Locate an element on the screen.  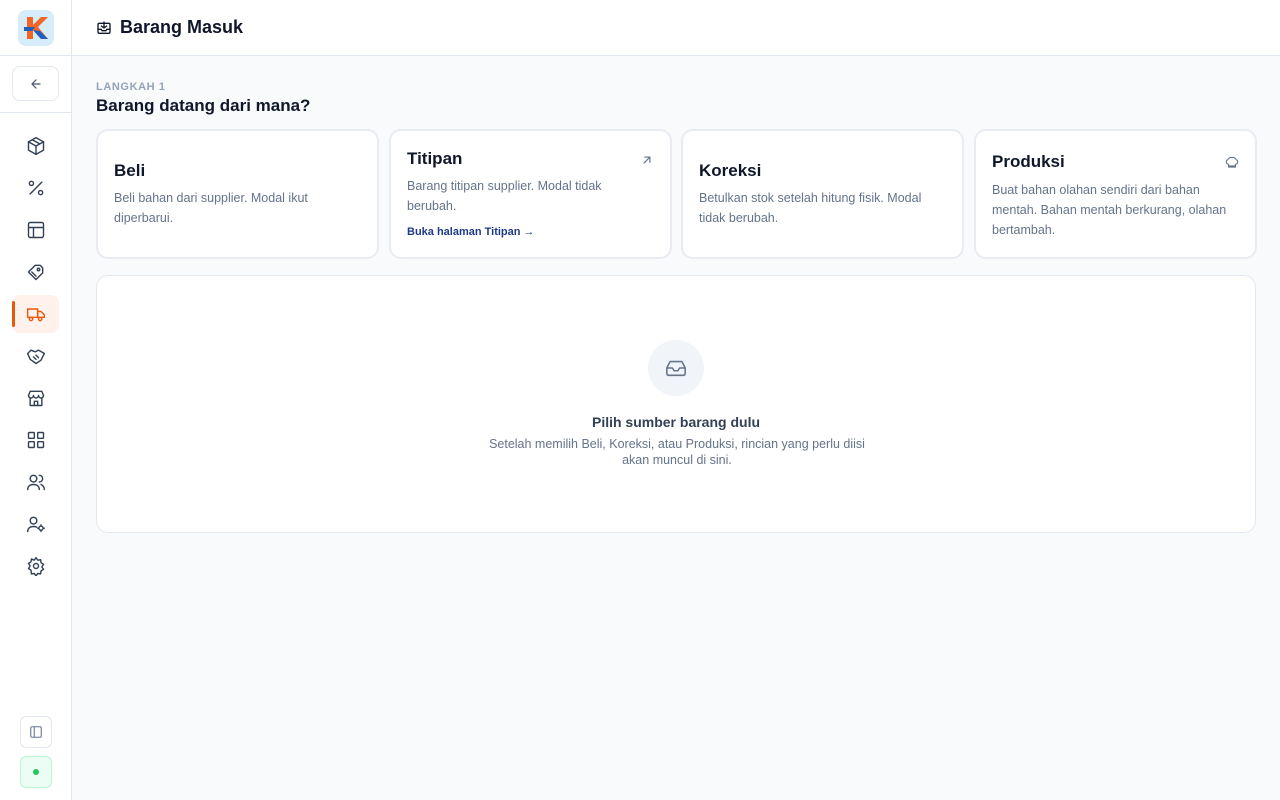
app-logo is located at coordinates (36, 28).